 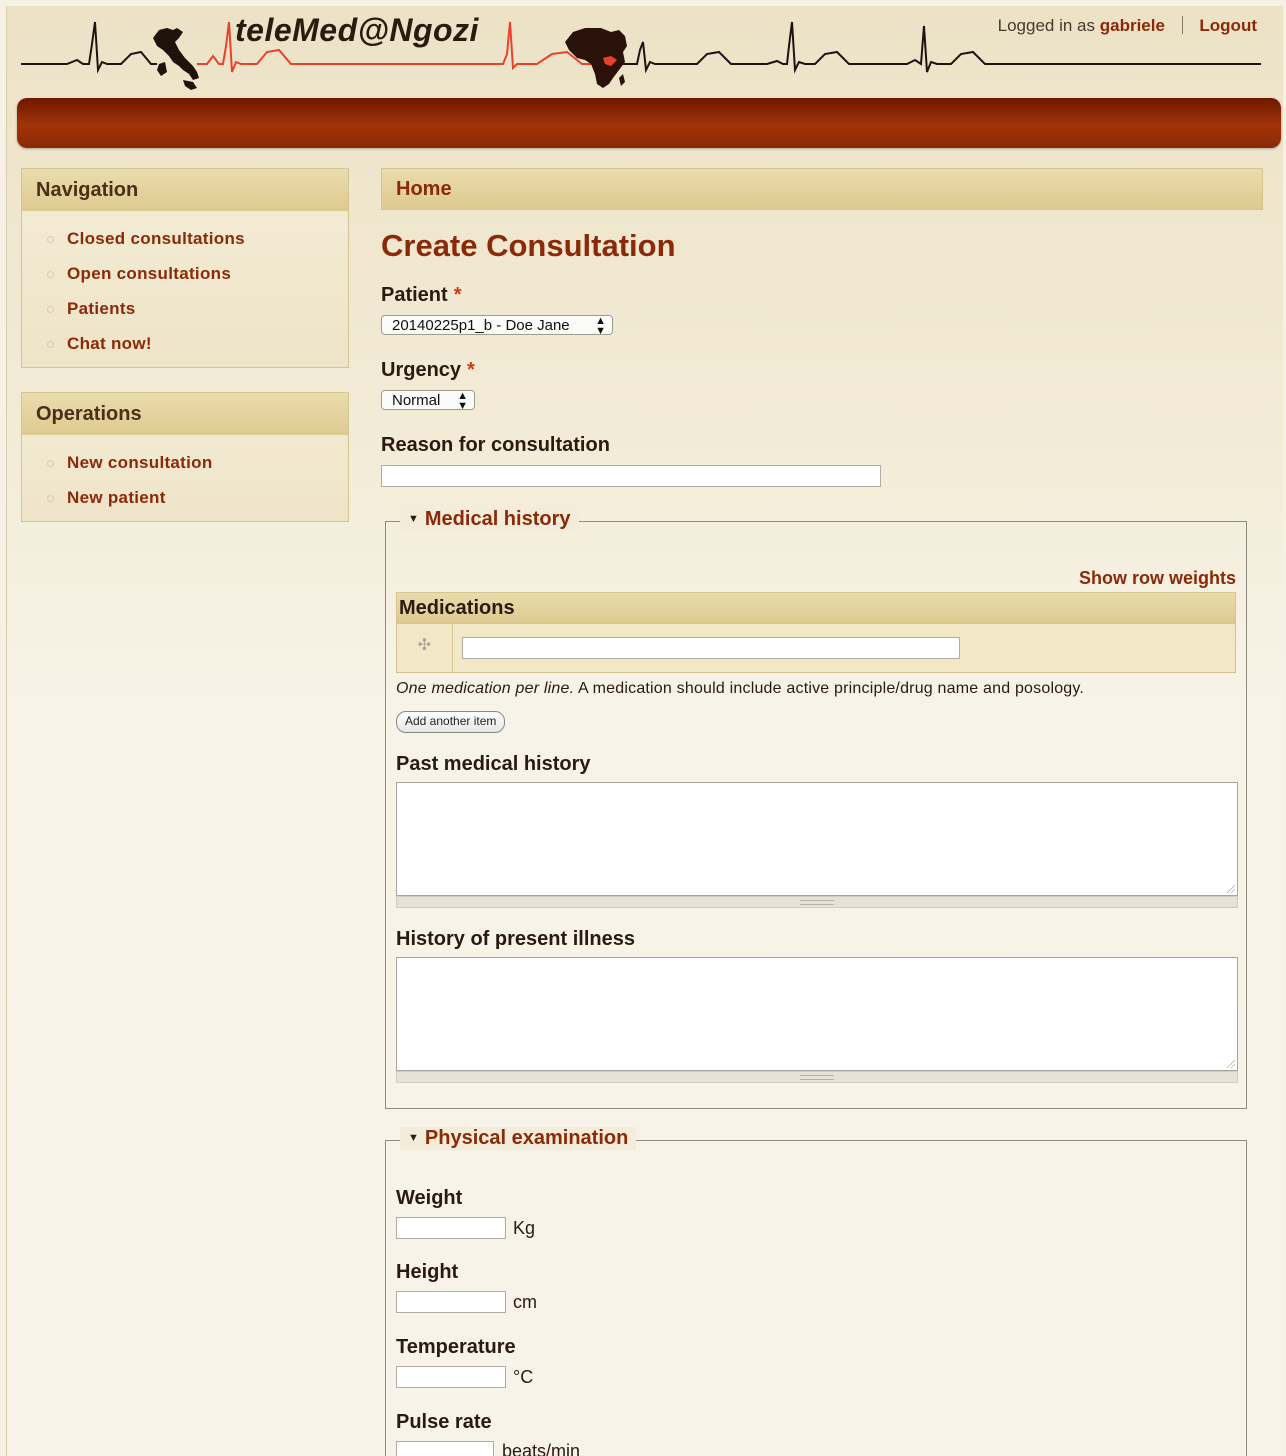 I want to click on page-title: Create Consultation, so click(x=528, y=245).